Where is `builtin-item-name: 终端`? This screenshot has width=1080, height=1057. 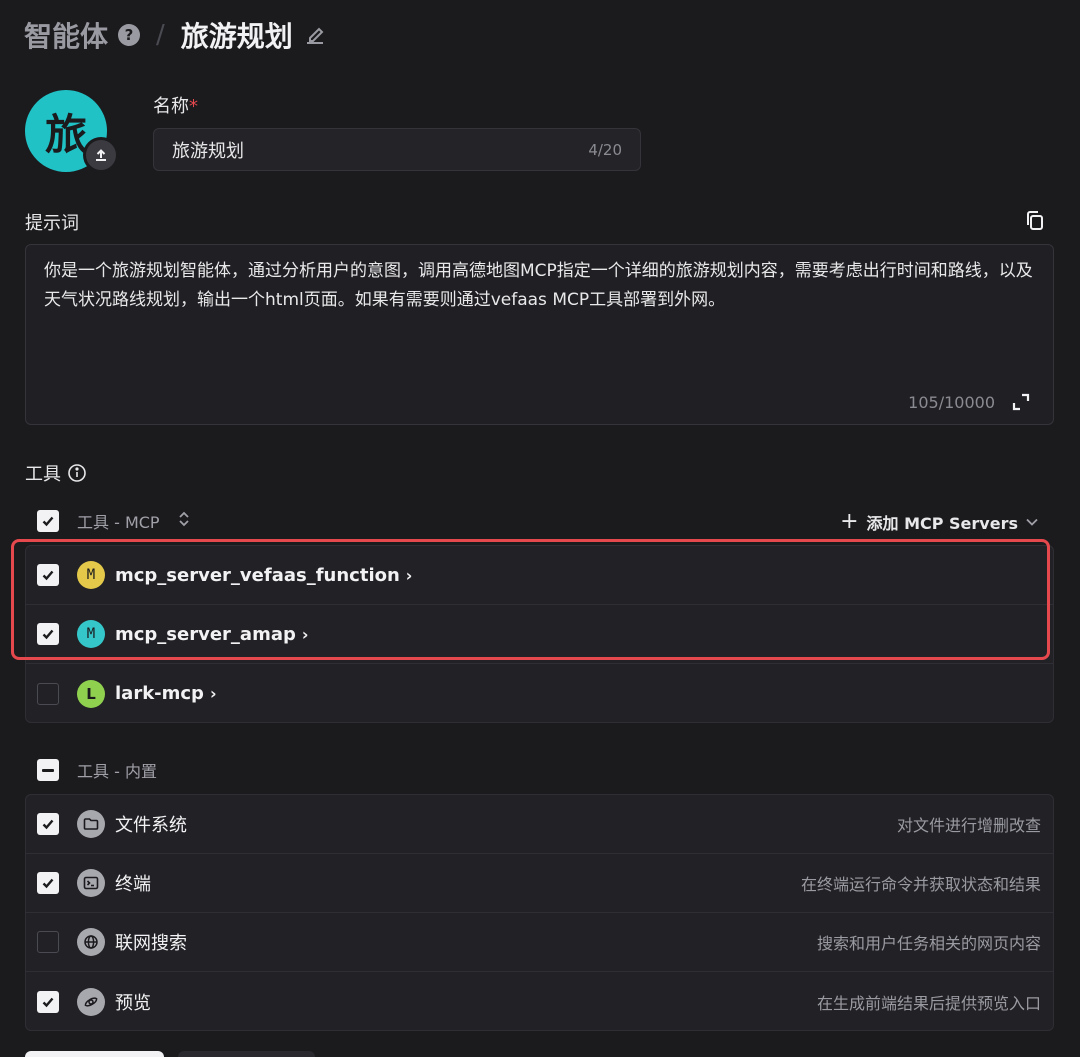 builtin-item-name: 终端 is located at coordinates (133, 884).